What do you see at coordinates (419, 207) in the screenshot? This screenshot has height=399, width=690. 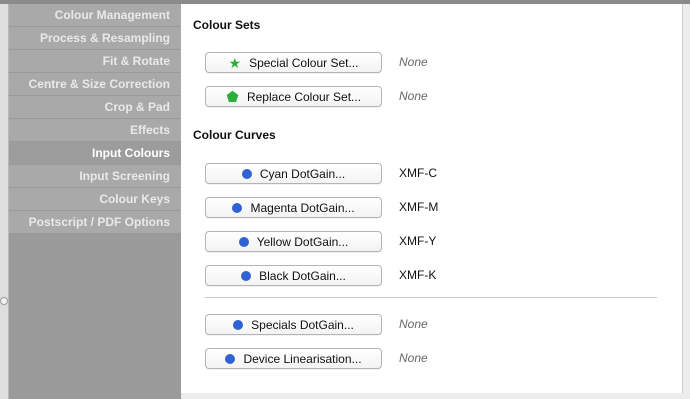 I see `magenta-dotgain-value: XMF-M` at bounding box center [419, 207].